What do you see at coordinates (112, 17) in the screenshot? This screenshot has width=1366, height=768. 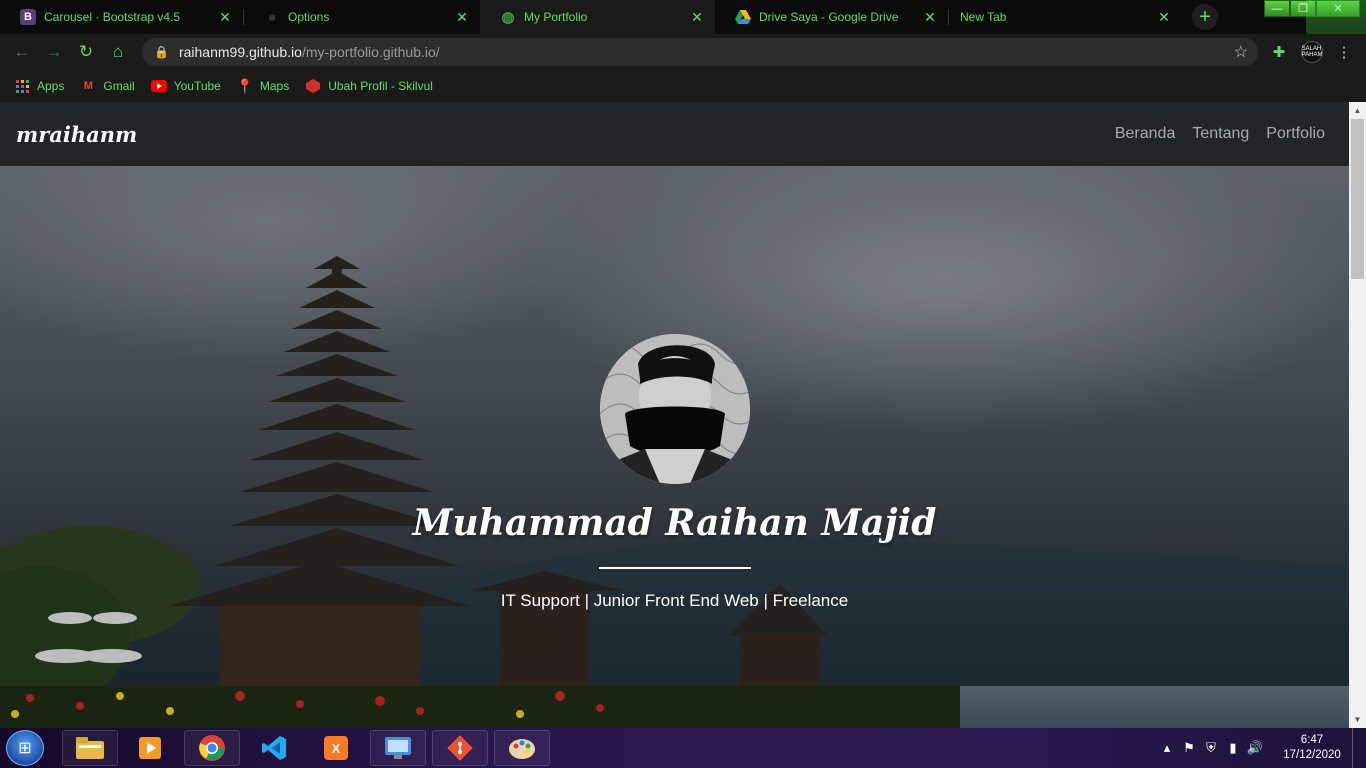 I see `tab-label: Carousel · Bootstrap v4.5` at bounding box center [112, 17].